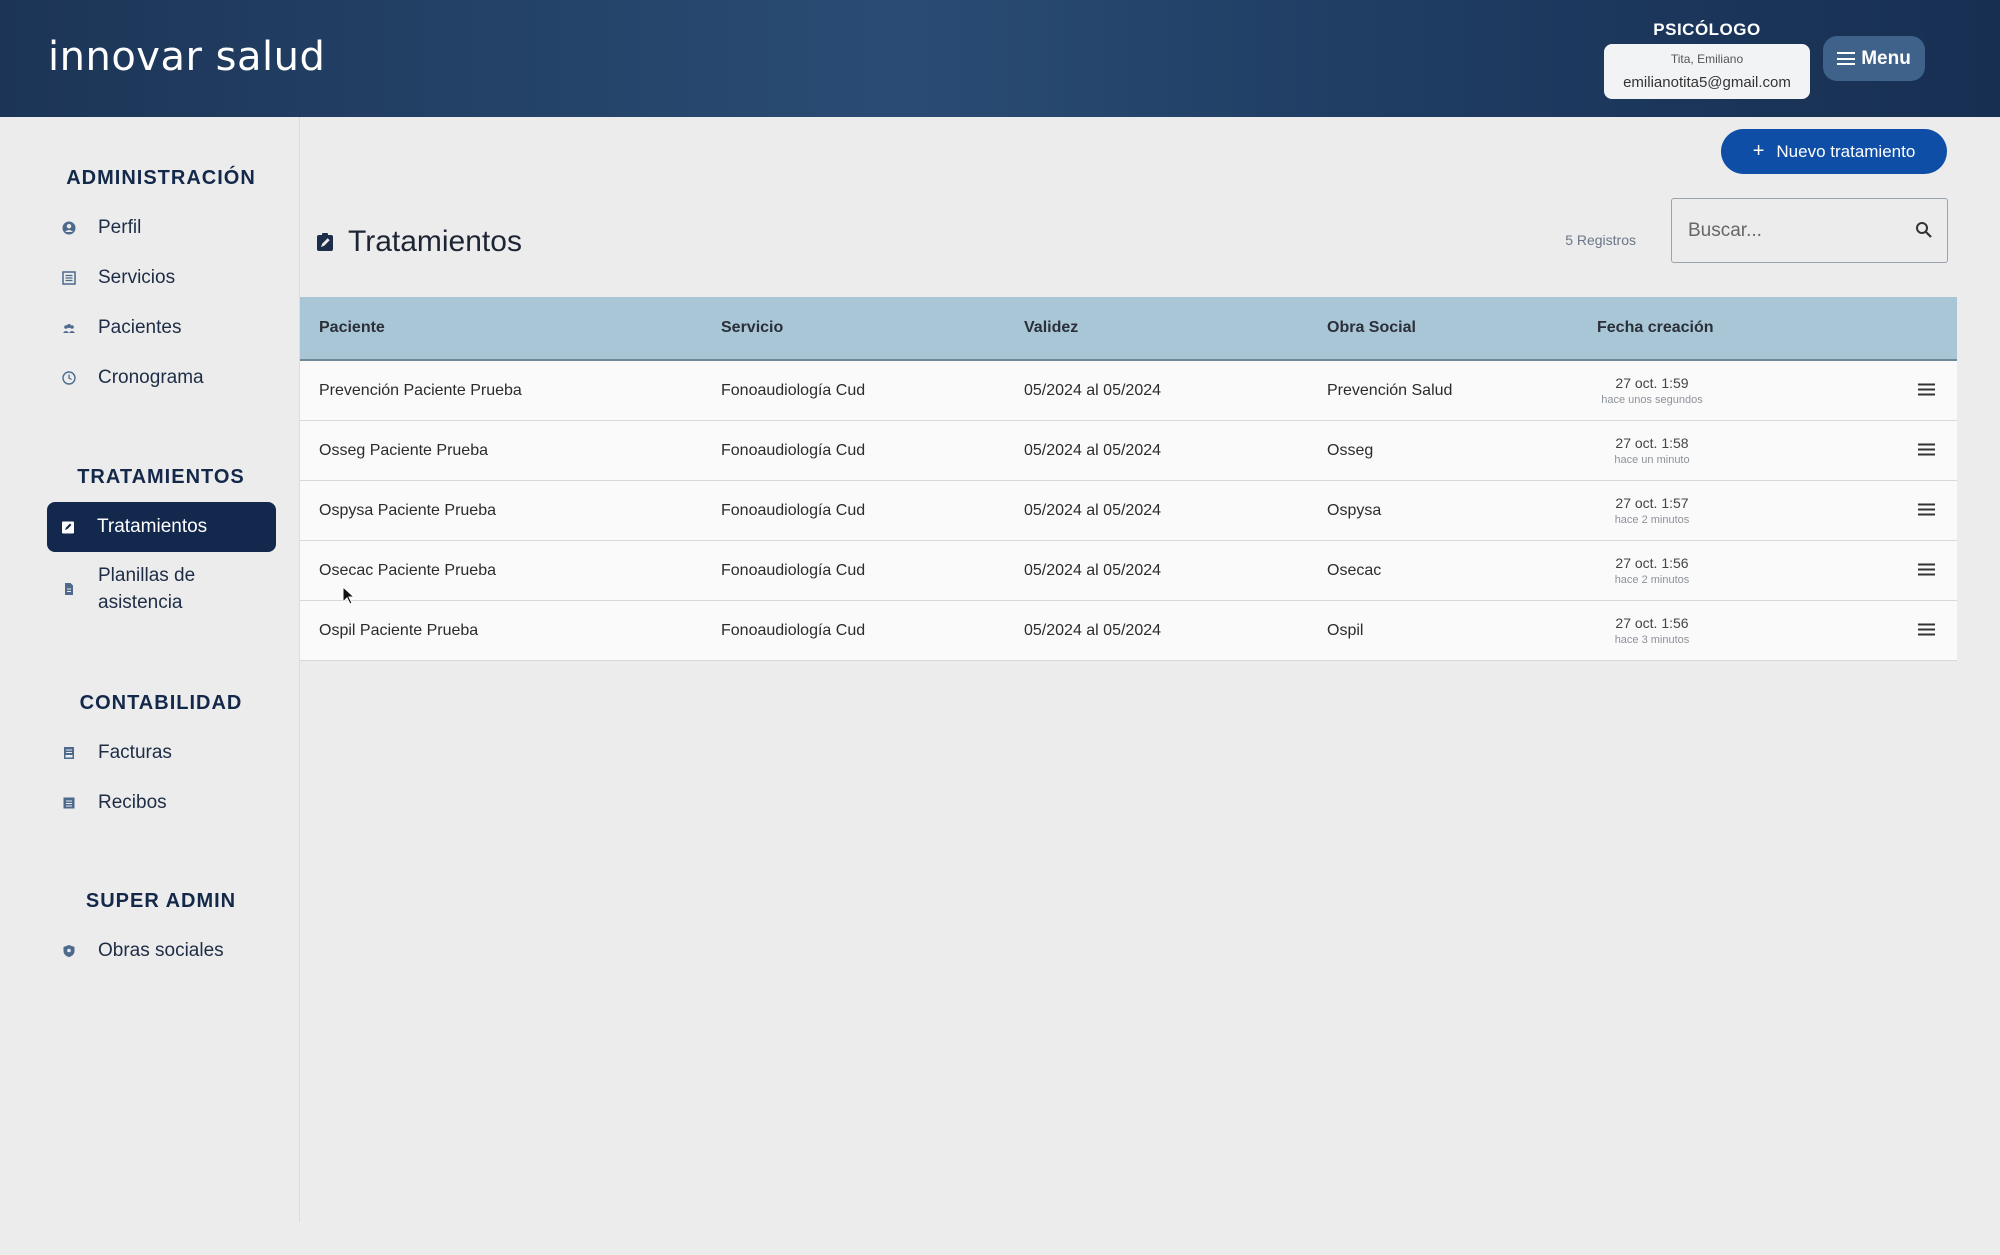 The image size is (2000, 1255). I want to click on date-value: 27 oct. 1:58, so click(1652, 443).